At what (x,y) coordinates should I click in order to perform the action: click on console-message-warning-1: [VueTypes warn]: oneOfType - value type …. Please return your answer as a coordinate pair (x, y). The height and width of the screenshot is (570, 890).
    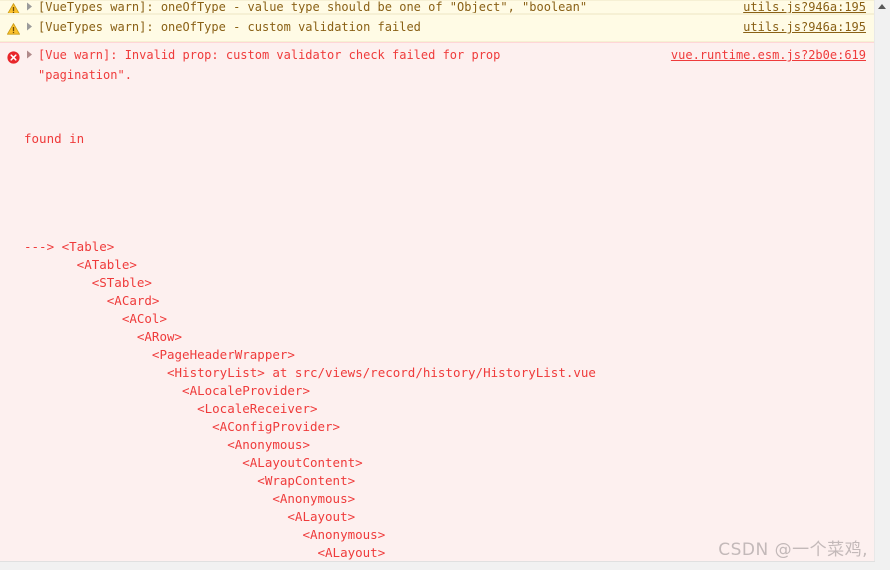
    Looking at the image, I should click on (445, 7).